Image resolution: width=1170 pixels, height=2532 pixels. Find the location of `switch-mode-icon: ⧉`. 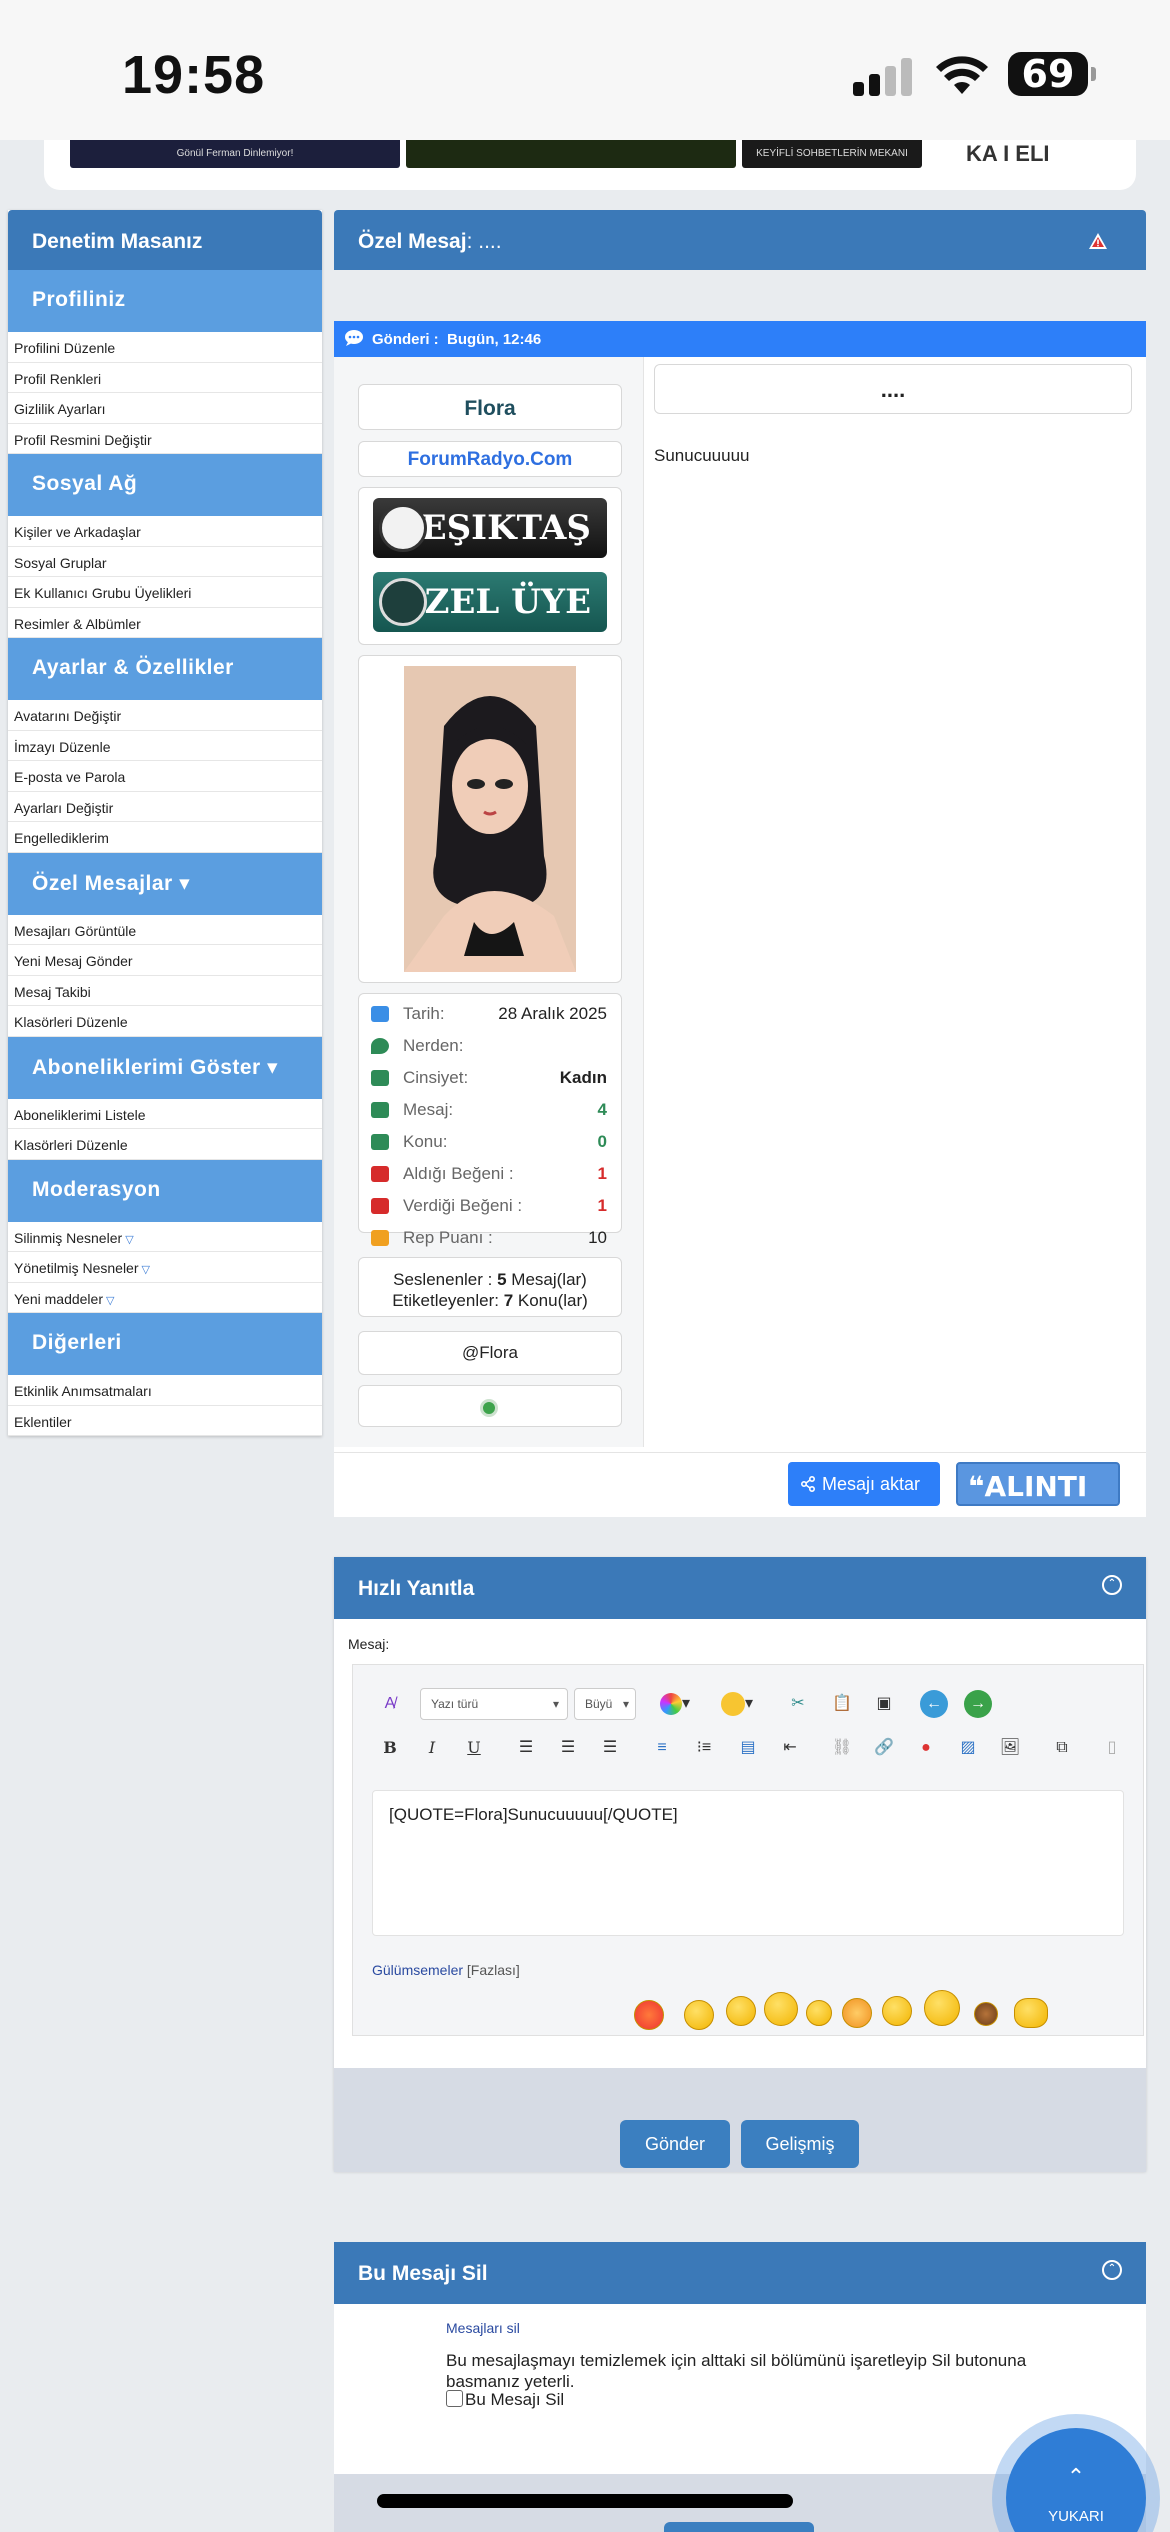

switch-mode-icon: ⧉ is located at coordinates (1062, 1748).